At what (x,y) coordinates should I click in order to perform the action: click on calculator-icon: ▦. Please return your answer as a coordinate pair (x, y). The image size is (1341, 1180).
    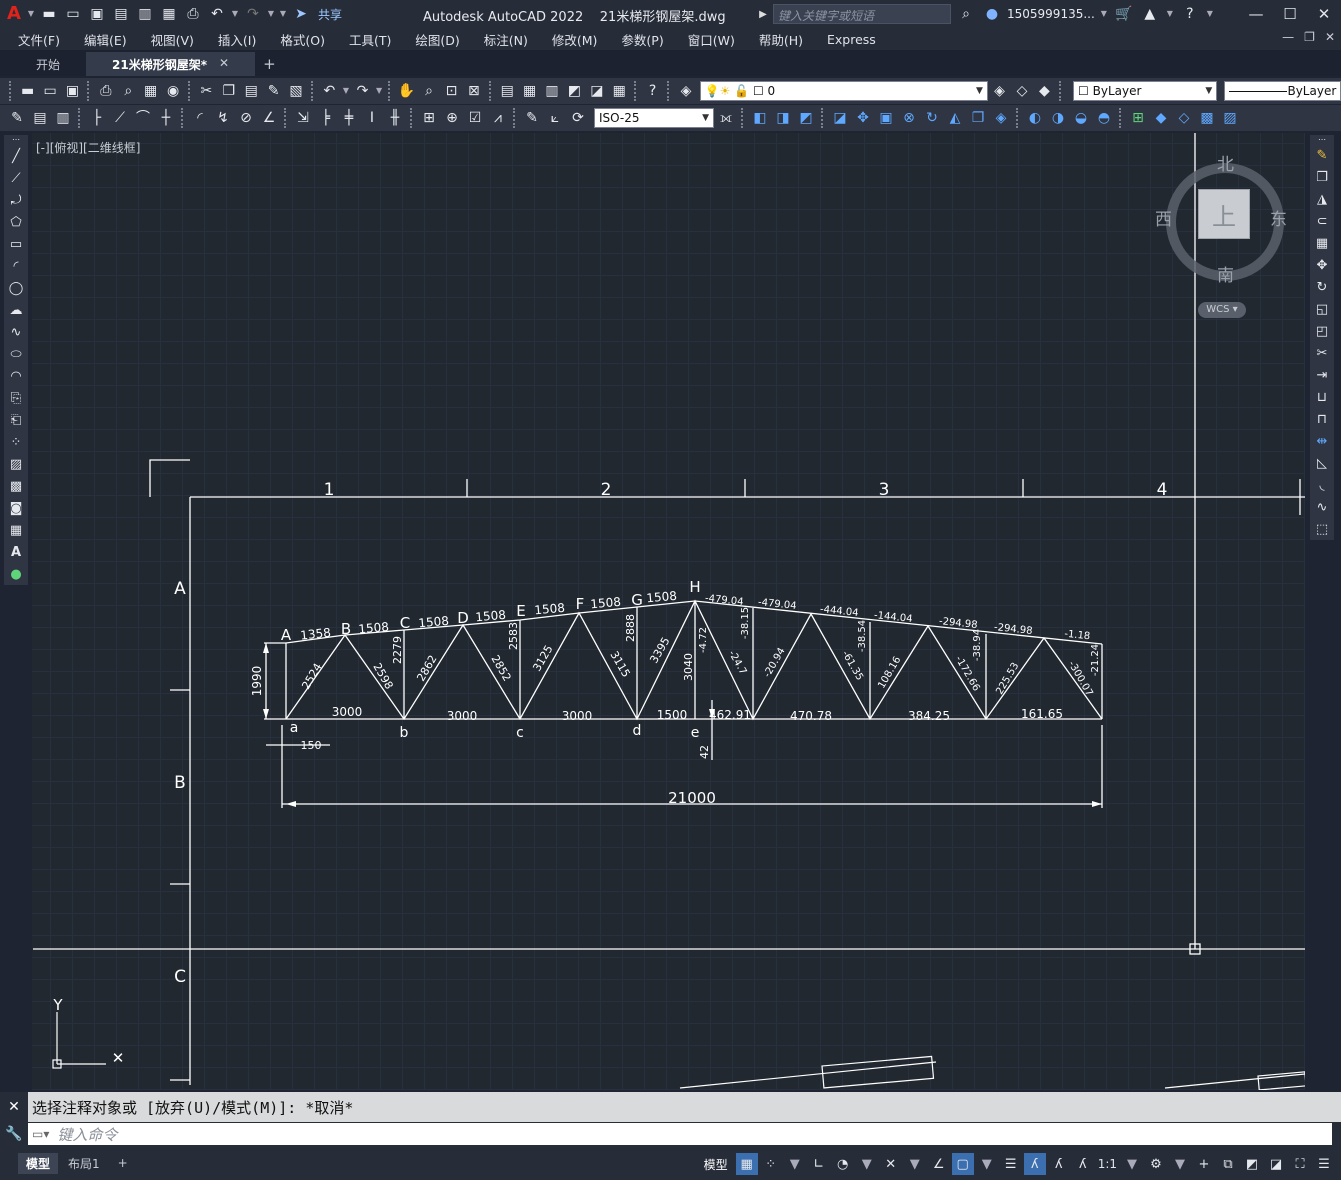
    Looking at the image, I should click on (619, 91).